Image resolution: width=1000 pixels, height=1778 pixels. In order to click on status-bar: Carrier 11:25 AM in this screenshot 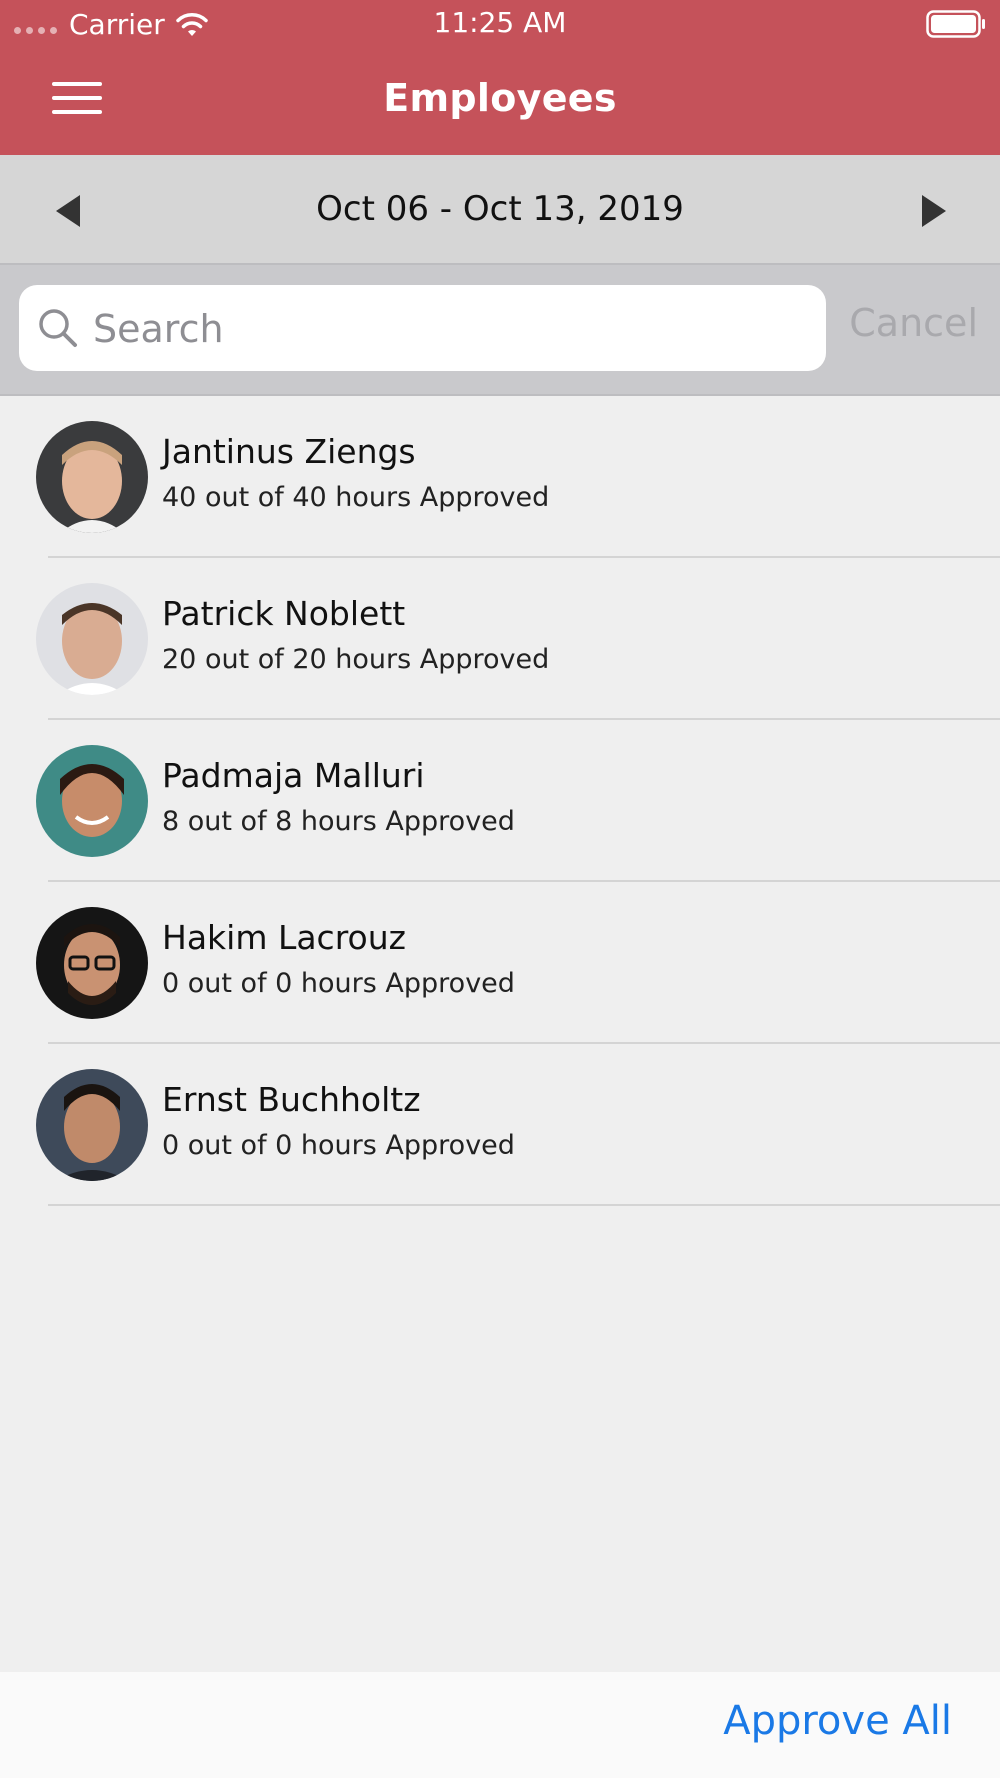, I will do `click(500, 24)`.